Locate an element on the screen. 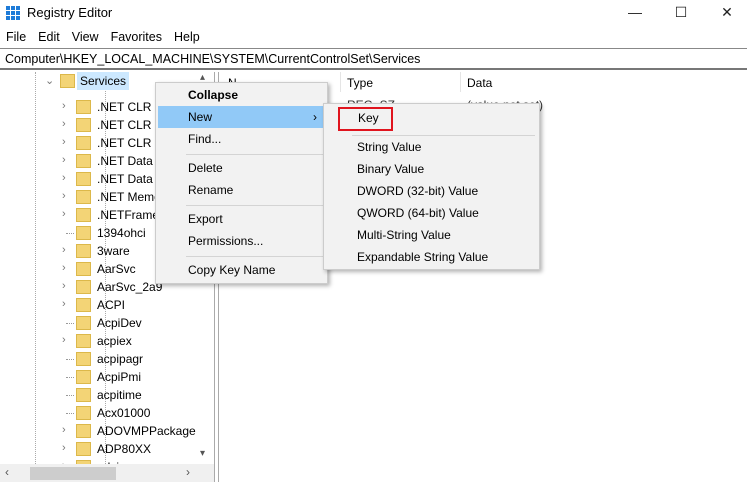 Image resolution: width=747 pixels, height=482 pixels. submenu-key: Key is located at coordinates (431, 118).